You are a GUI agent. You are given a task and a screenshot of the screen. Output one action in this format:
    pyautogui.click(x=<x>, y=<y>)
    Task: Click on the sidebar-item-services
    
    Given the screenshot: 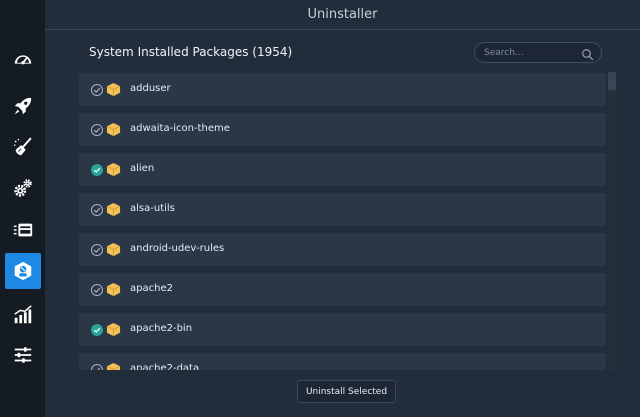 What is the action you would take?
    pyautogui.click(x=23, y=188)
    